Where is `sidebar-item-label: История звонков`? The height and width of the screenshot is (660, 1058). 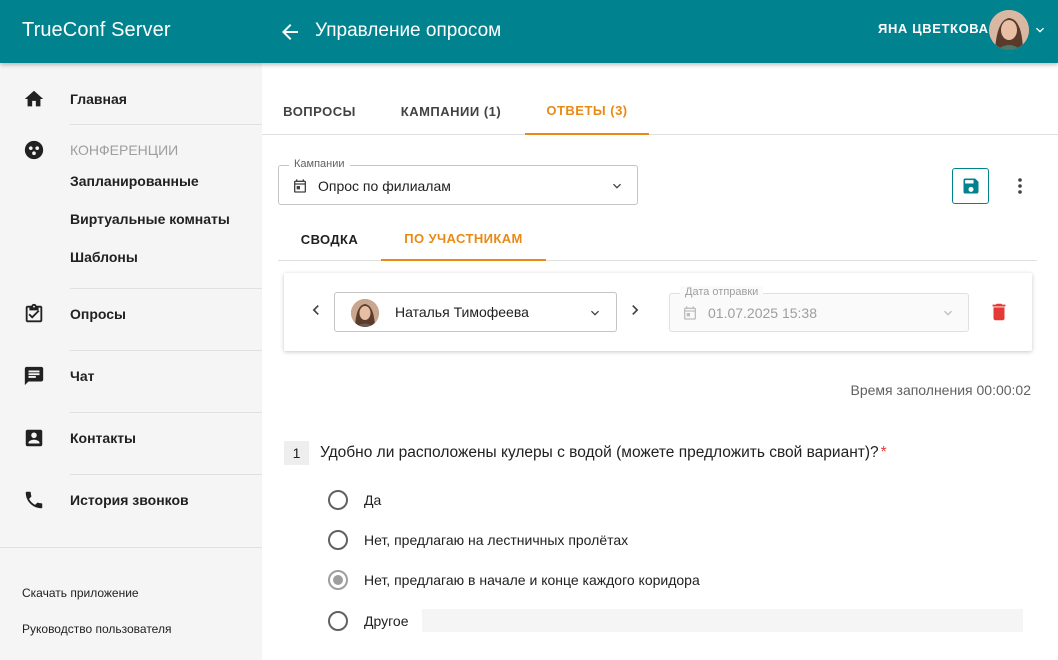
sidebar-item-label: История звонков is located at coordinates (129, 500).